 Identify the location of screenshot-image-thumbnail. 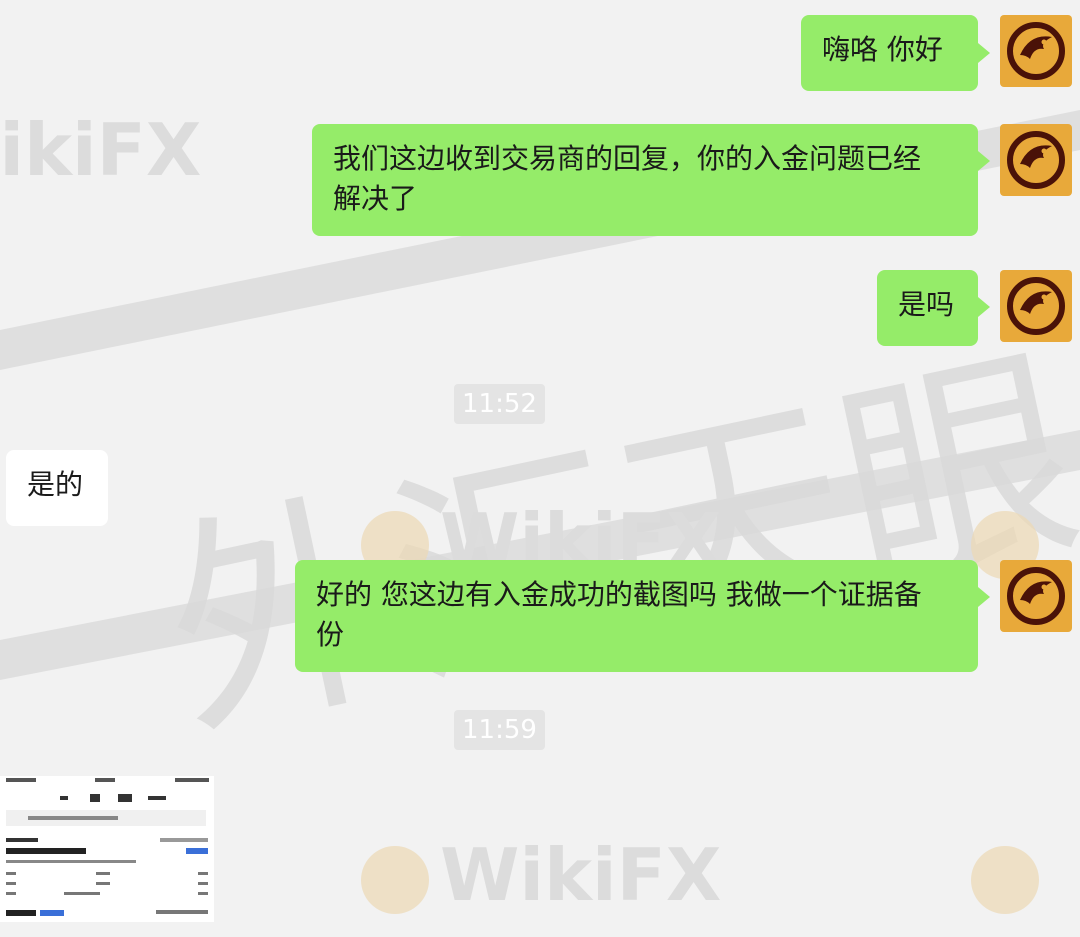
(107, 849).